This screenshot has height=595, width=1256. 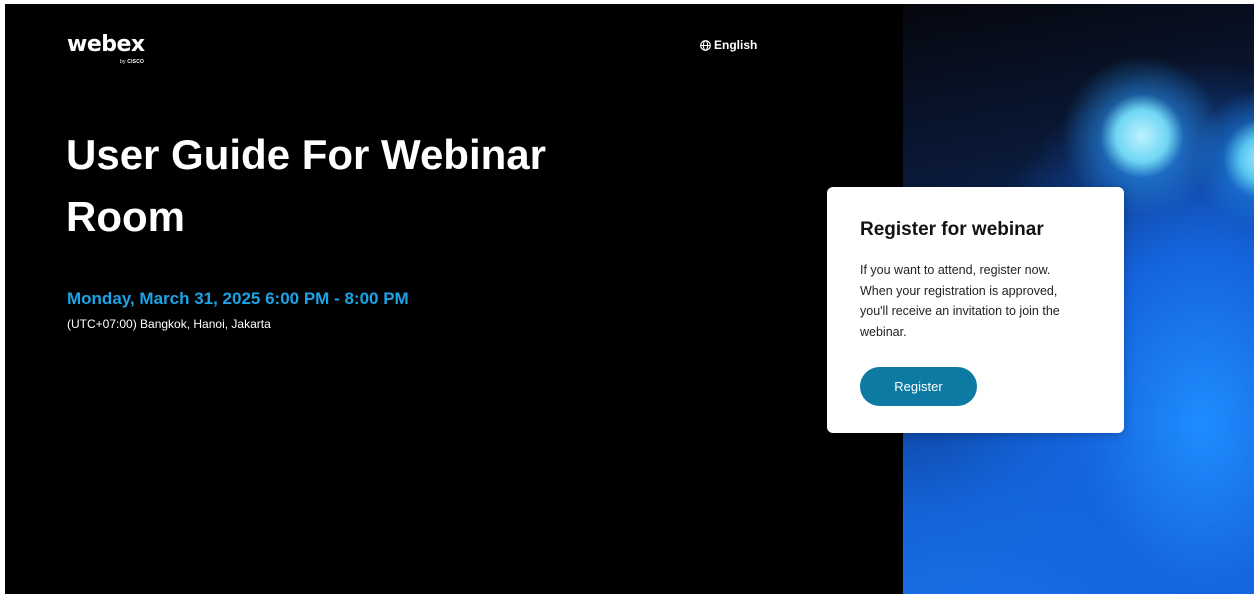 What do you see at coordinates (955, 270) in the screenshot?
I see `register-card-text-line: If you want to attend, register now.` at bounding box center [955, 270].